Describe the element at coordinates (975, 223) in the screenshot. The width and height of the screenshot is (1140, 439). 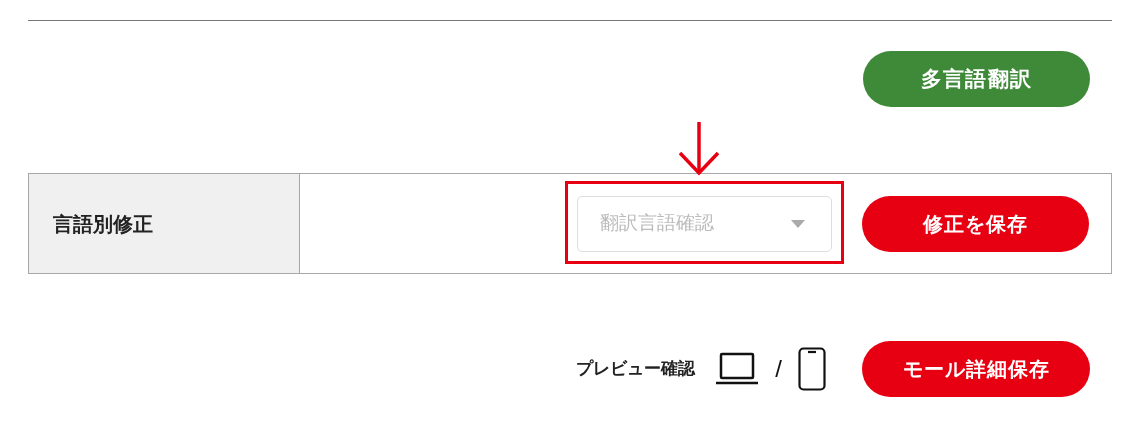
I see `save-button: 修正を保存` at that location.